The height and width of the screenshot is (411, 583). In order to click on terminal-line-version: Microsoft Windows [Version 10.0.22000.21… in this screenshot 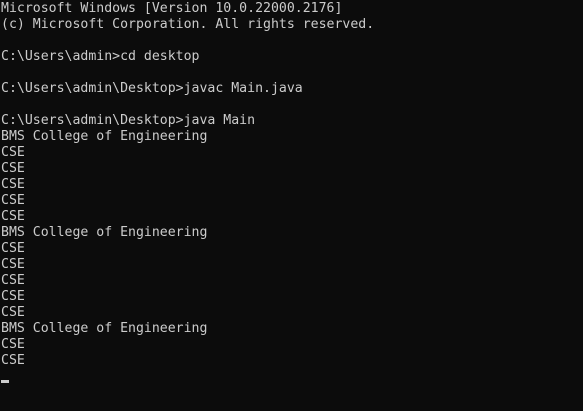, I will do `click(172, 8)`.